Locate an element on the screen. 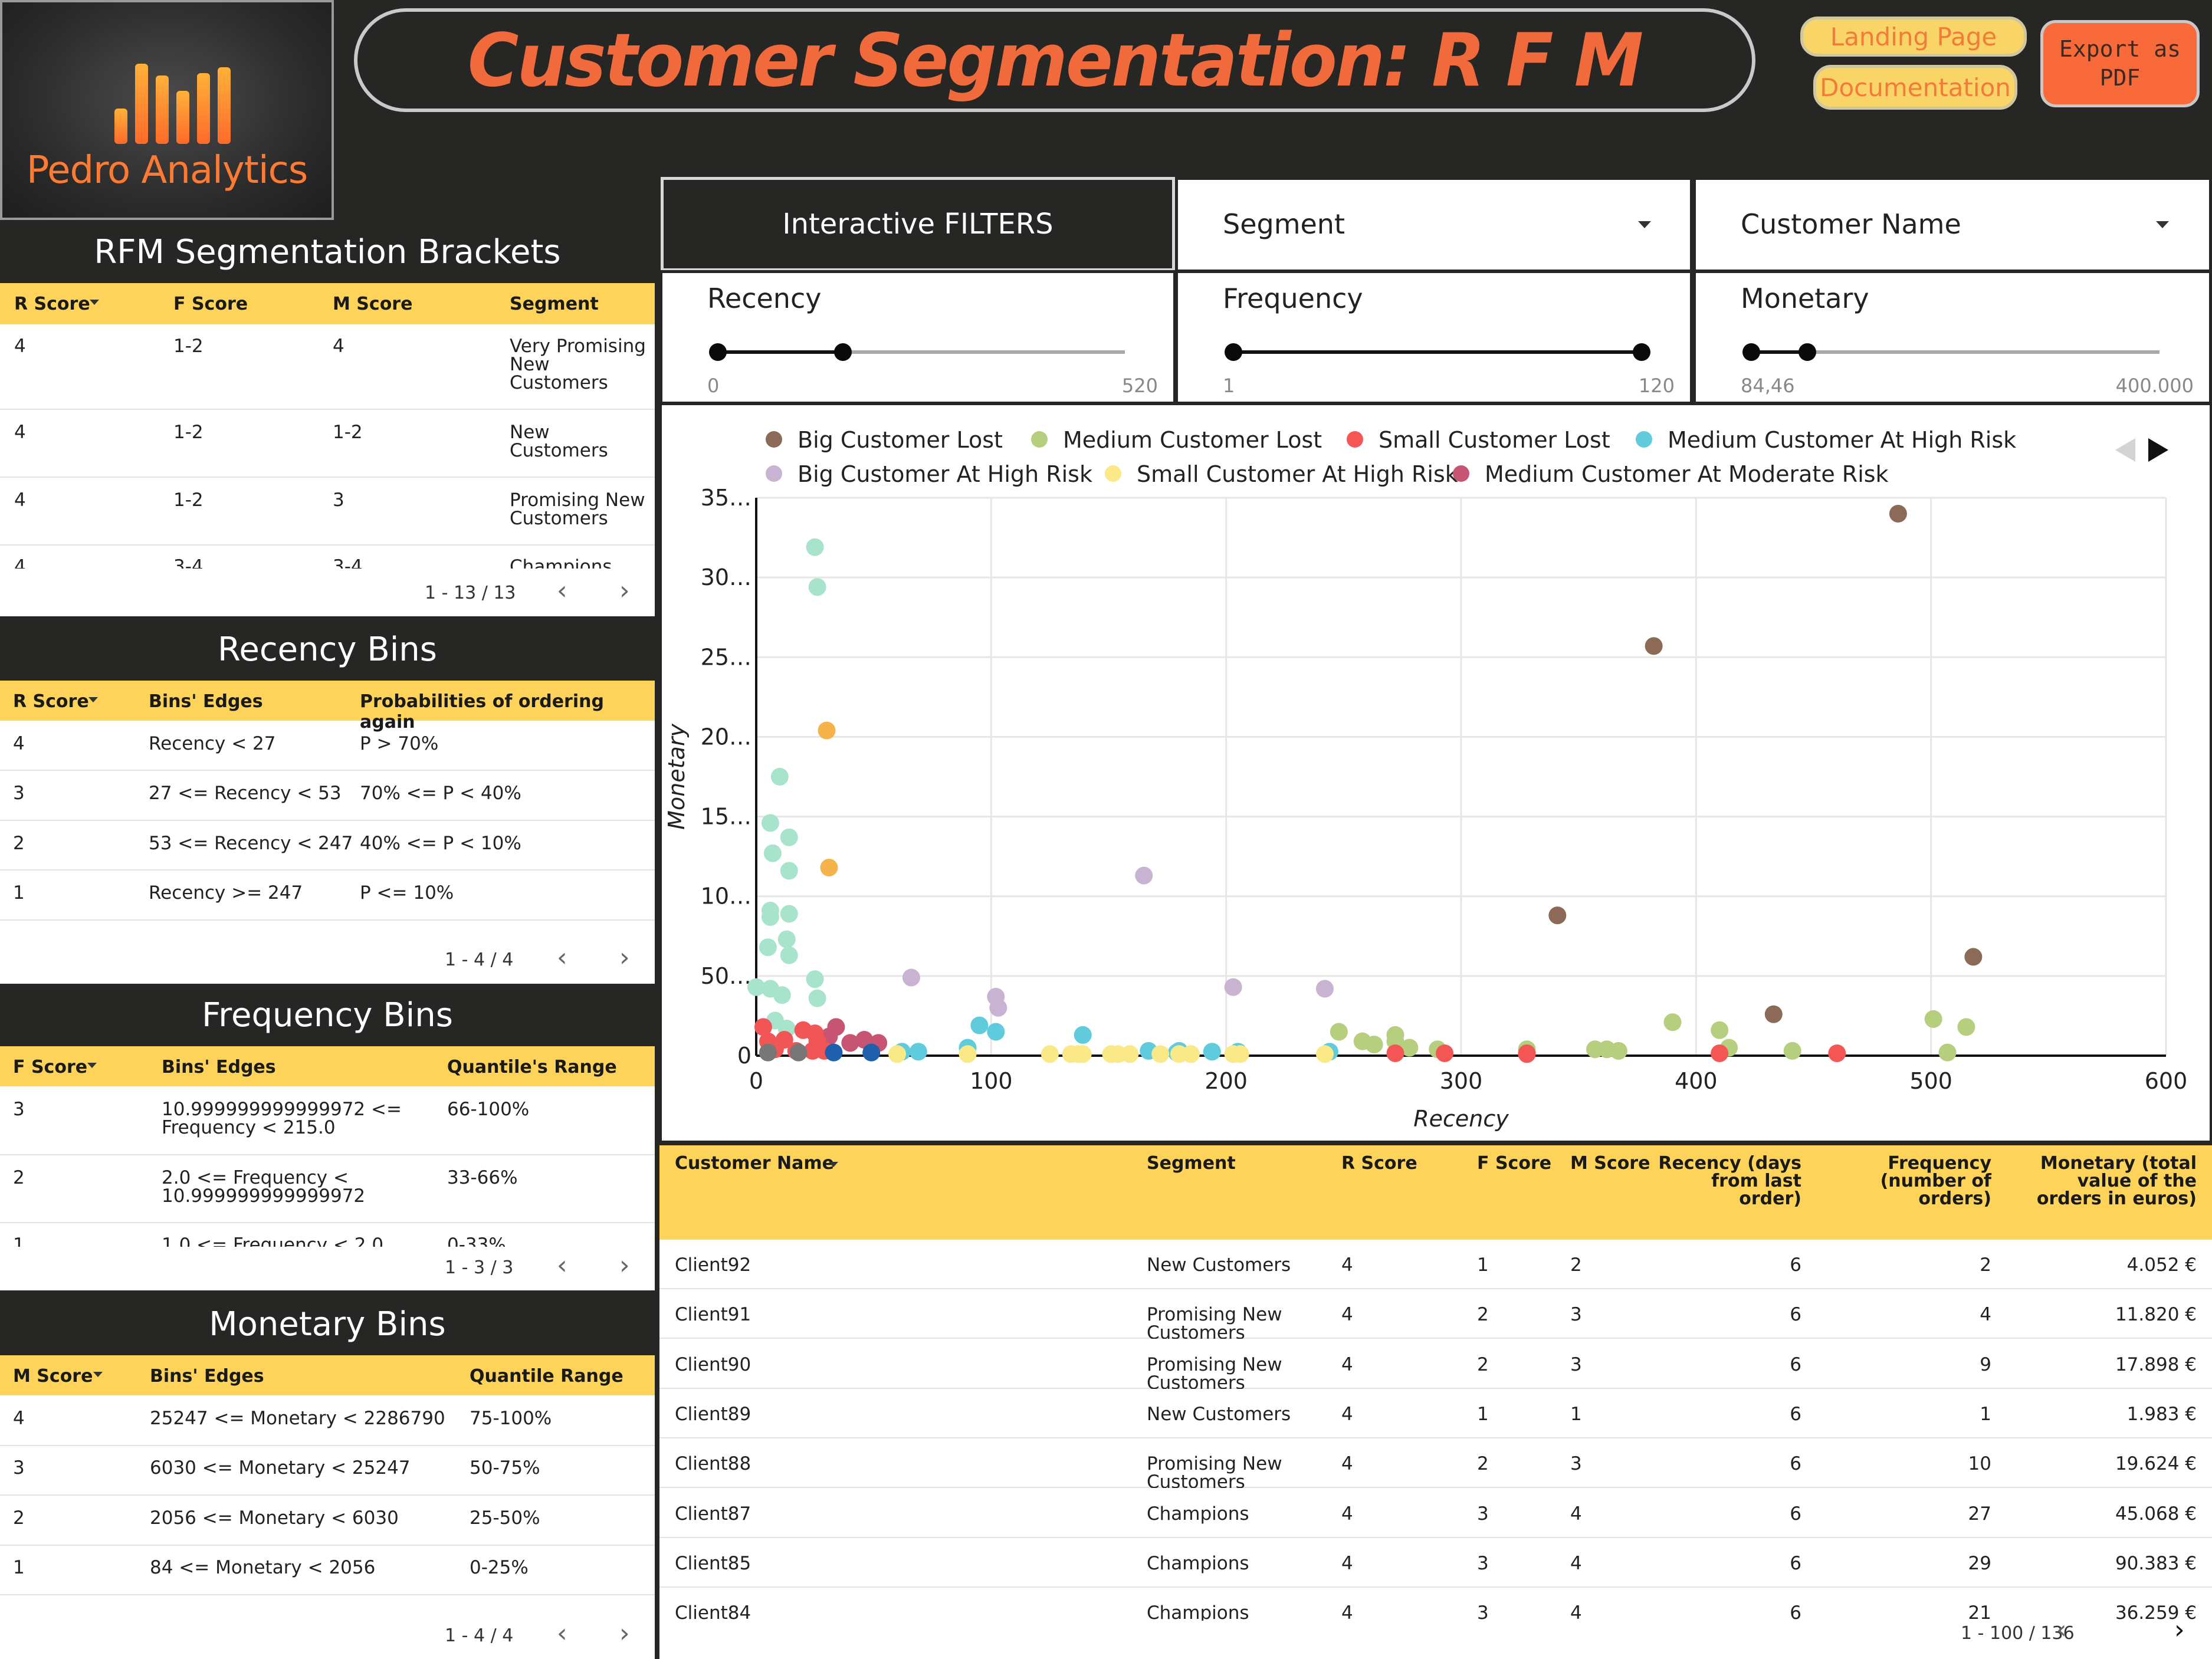  legend-prev-icon is located at coordinates (2125, 450).